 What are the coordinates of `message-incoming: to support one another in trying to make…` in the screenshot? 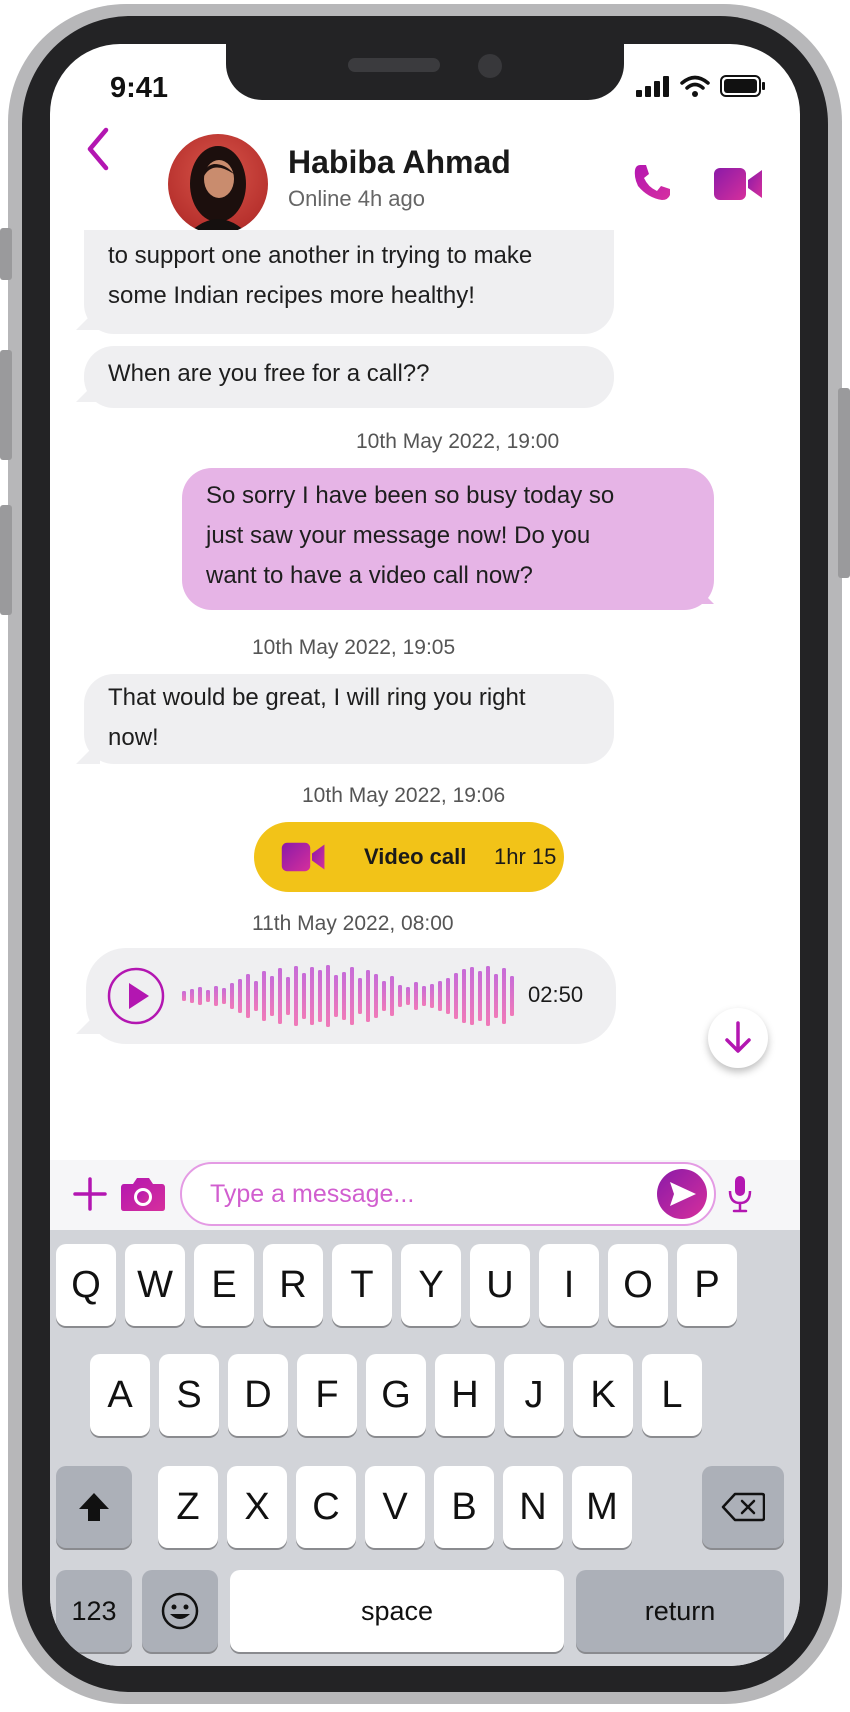 It's located at (349, 282).